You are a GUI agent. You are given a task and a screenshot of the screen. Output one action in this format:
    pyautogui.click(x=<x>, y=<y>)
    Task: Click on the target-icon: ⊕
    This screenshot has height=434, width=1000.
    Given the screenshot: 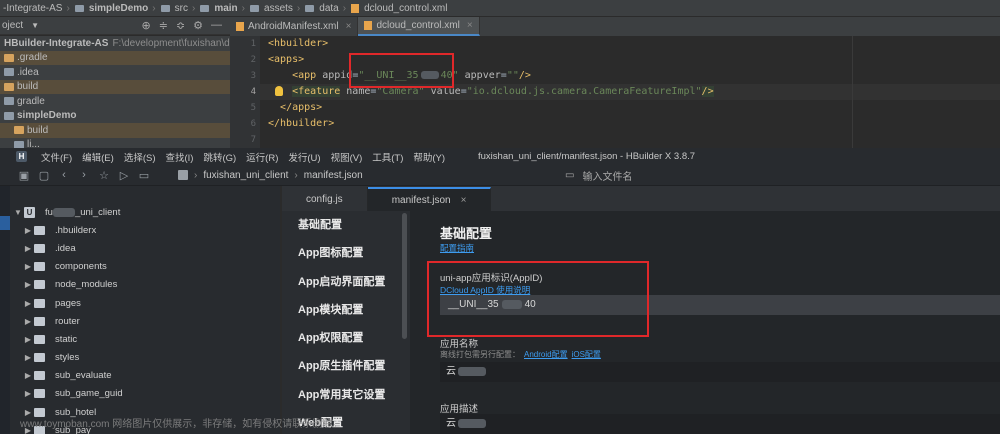 What is the action you would take?
    pyautogui.click(x=145, y=25)
    